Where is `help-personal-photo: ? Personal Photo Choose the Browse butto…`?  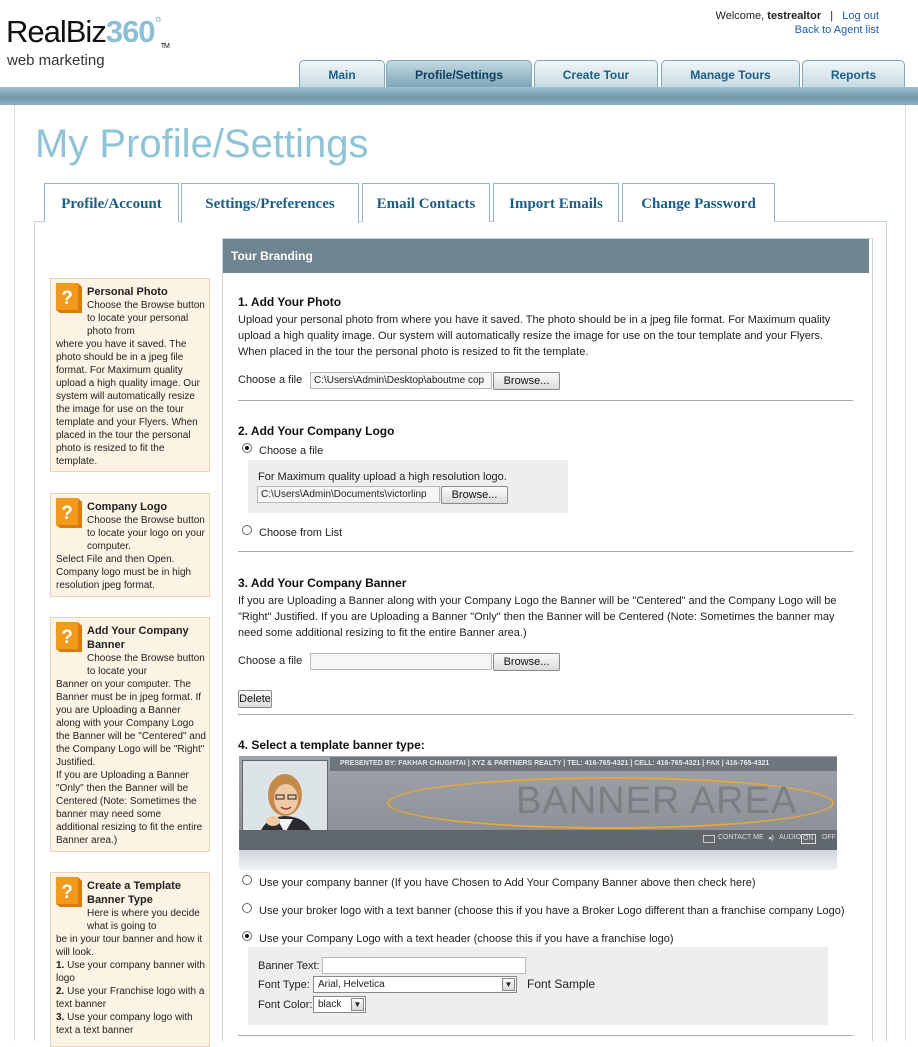 help-personal-photo: ? Personal Photo Choose the Browse butto… is located at coordinates (130, 375).